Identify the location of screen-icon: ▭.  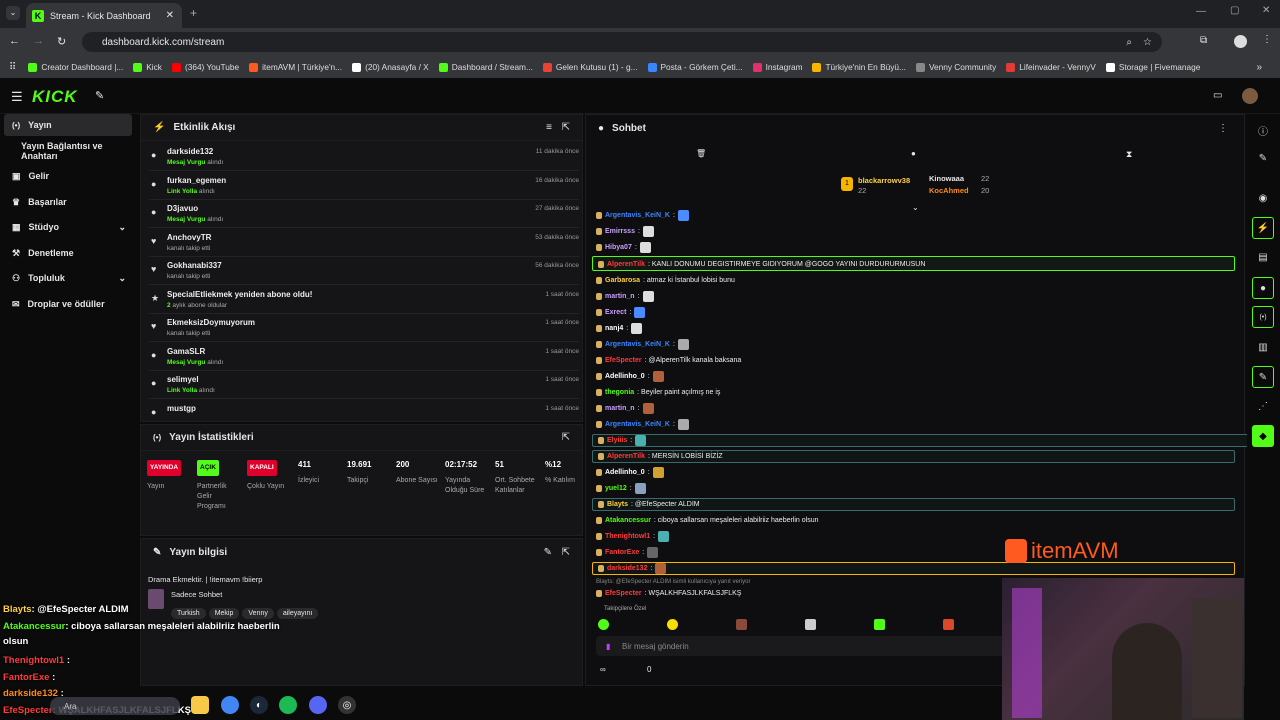
(1217, 95).